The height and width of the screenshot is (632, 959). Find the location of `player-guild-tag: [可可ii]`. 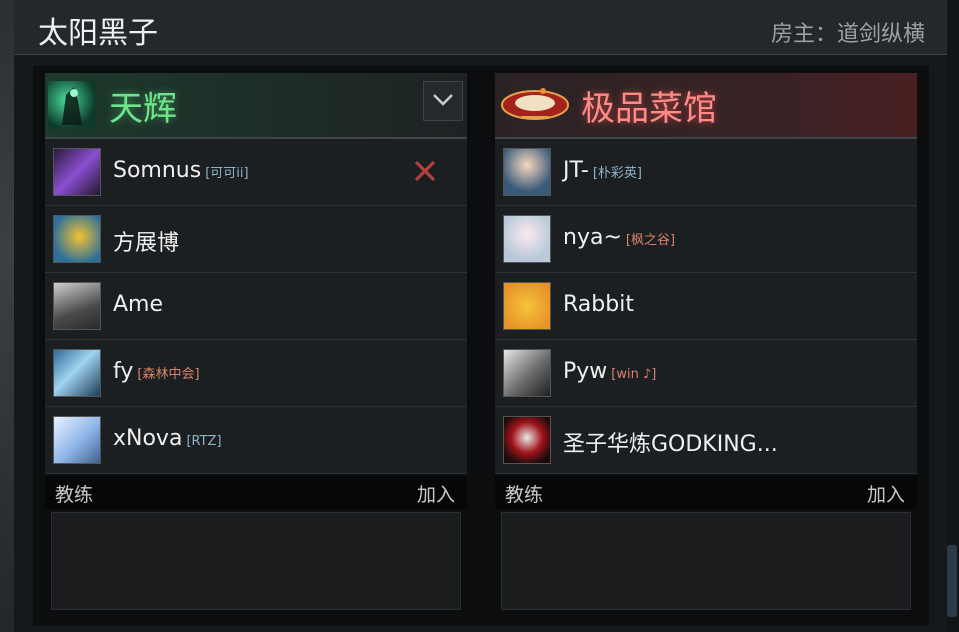

player-guild-tag: [可可ii] is located at coordinates (227, 173).